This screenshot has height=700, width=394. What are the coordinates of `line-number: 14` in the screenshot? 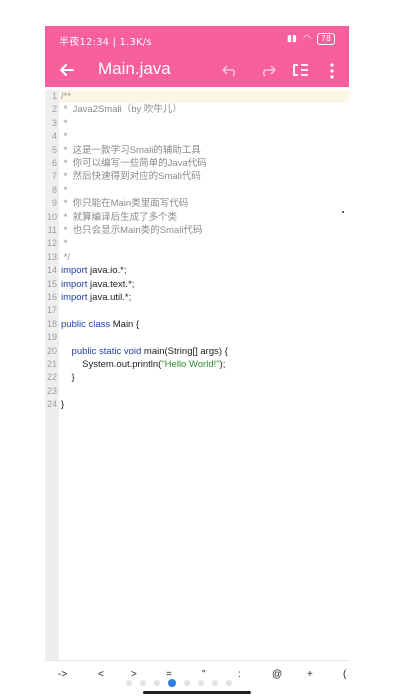 It's located at (51, 270).